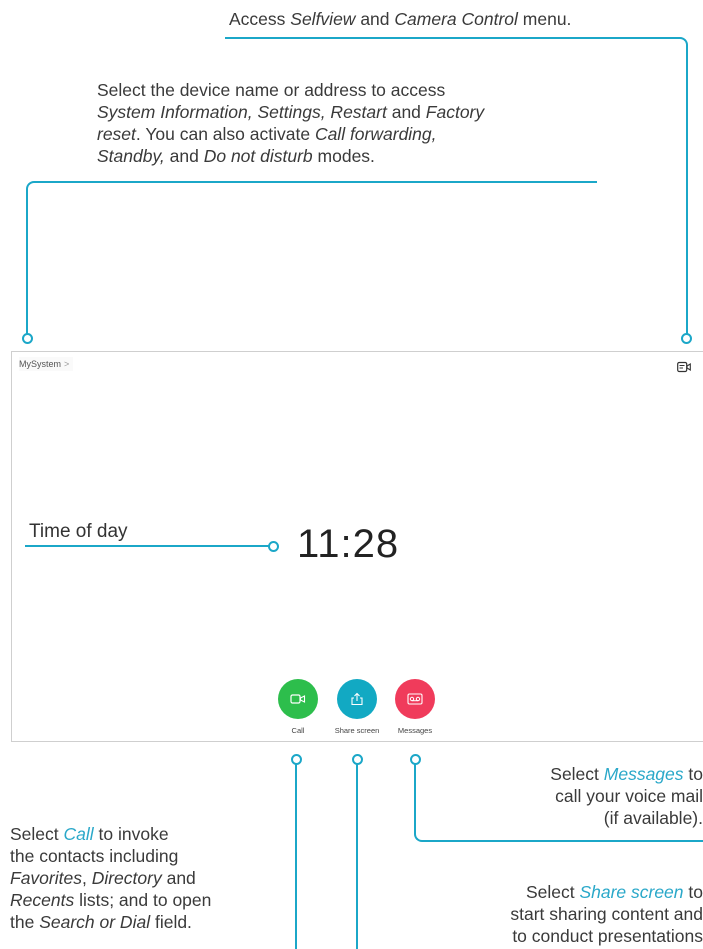 The width and height of the screenshot is (703, 949). Describe the element at coordinates (27, 262) in the screenshot. I see `device-connector-vertical` at that location.